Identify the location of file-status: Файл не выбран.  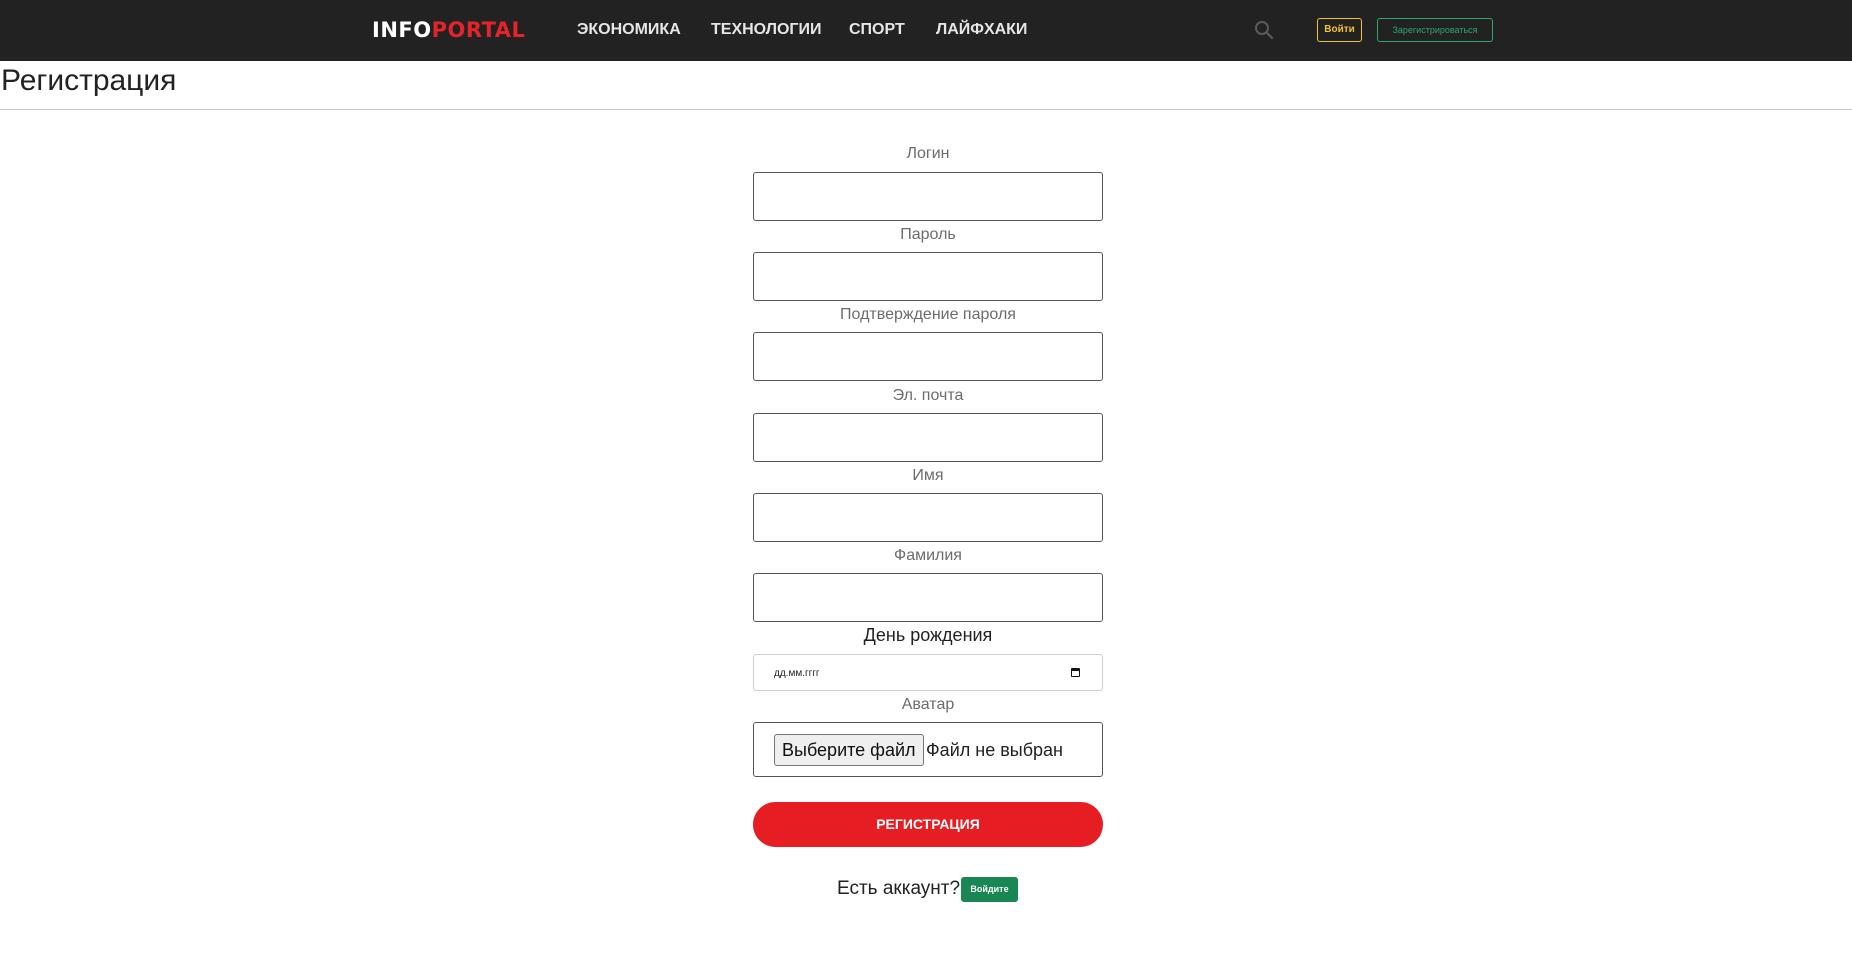
(994, 750).